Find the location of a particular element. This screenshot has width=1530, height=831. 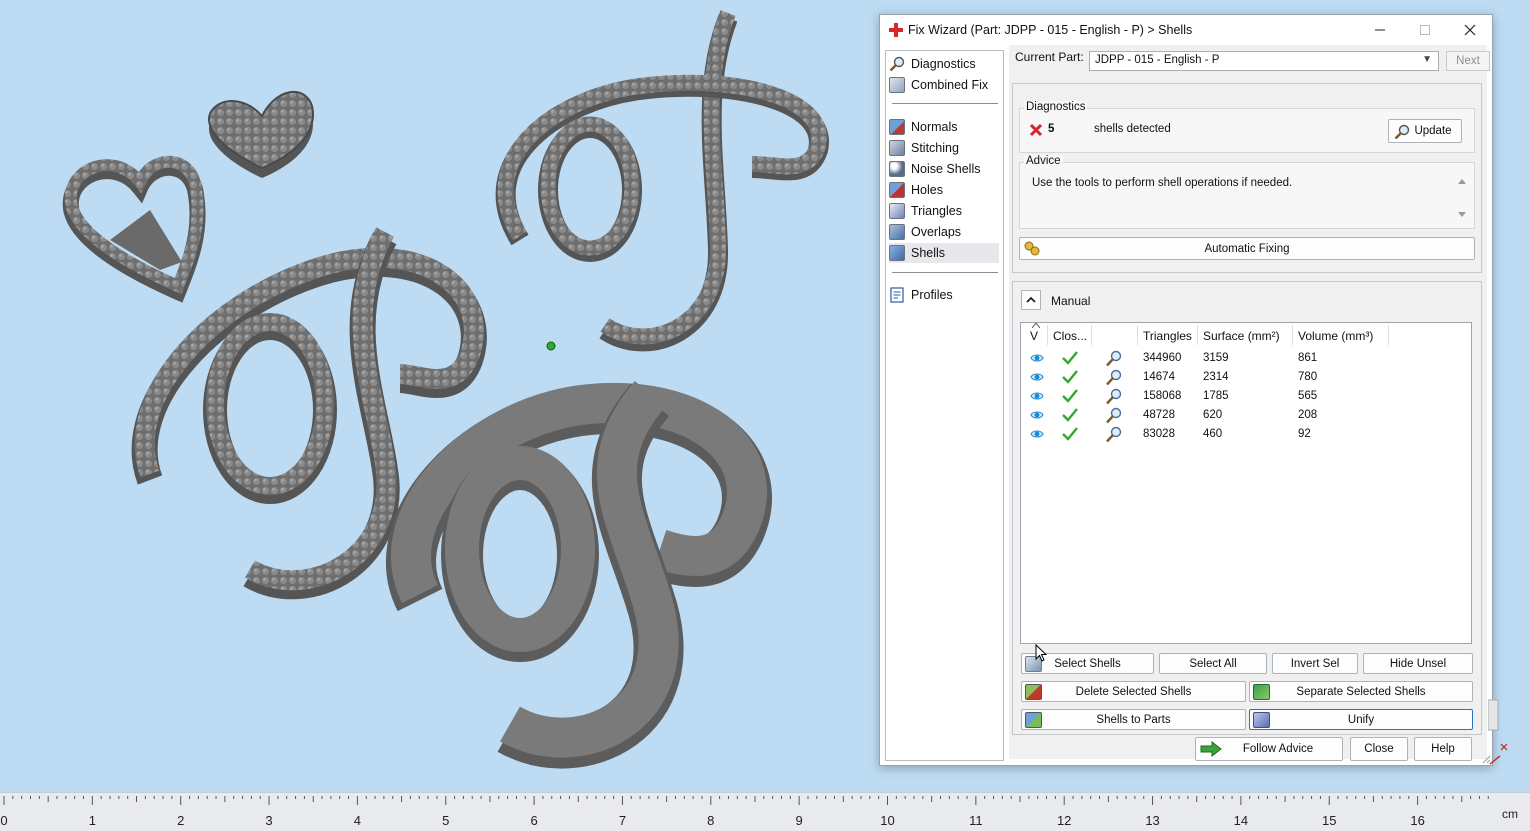

next-button: Next is located at coordinates (1468, 61).